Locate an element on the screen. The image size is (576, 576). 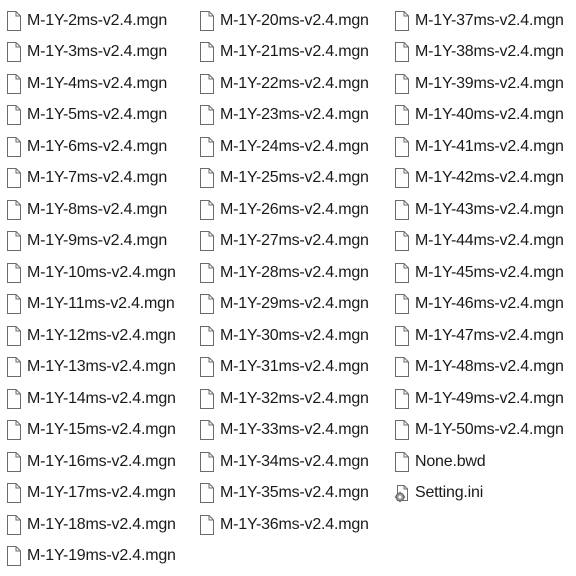
file-item: M-1Y-40ms-v2.4.mgn is located at coordinates (485, 116).